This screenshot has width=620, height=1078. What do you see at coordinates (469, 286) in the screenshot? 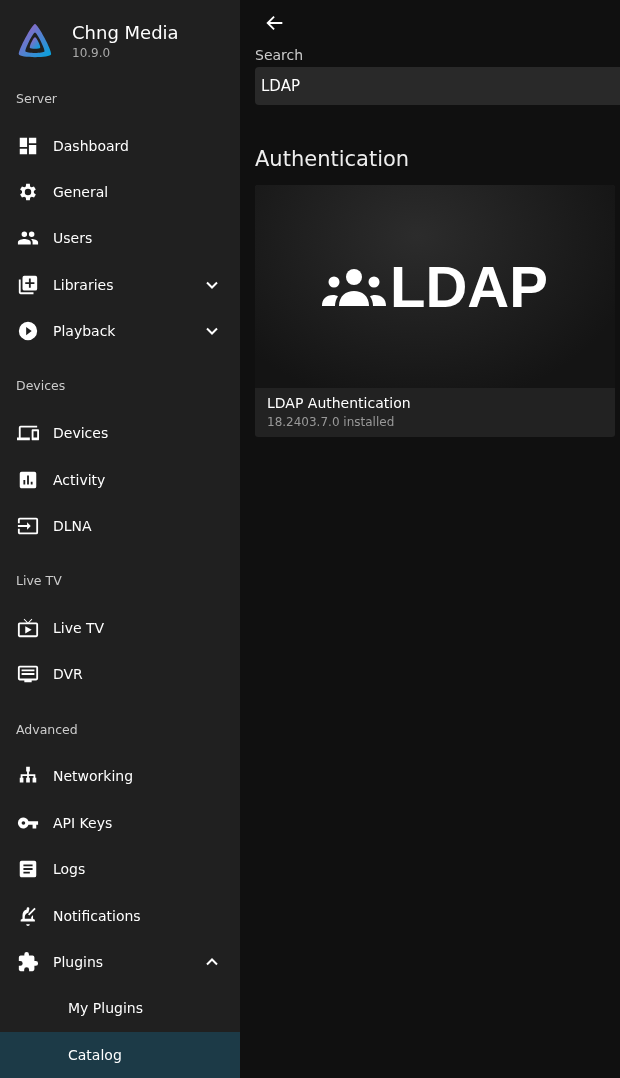
I see `plugin-logo-text: LDAP` at bounding box center [469, 286].